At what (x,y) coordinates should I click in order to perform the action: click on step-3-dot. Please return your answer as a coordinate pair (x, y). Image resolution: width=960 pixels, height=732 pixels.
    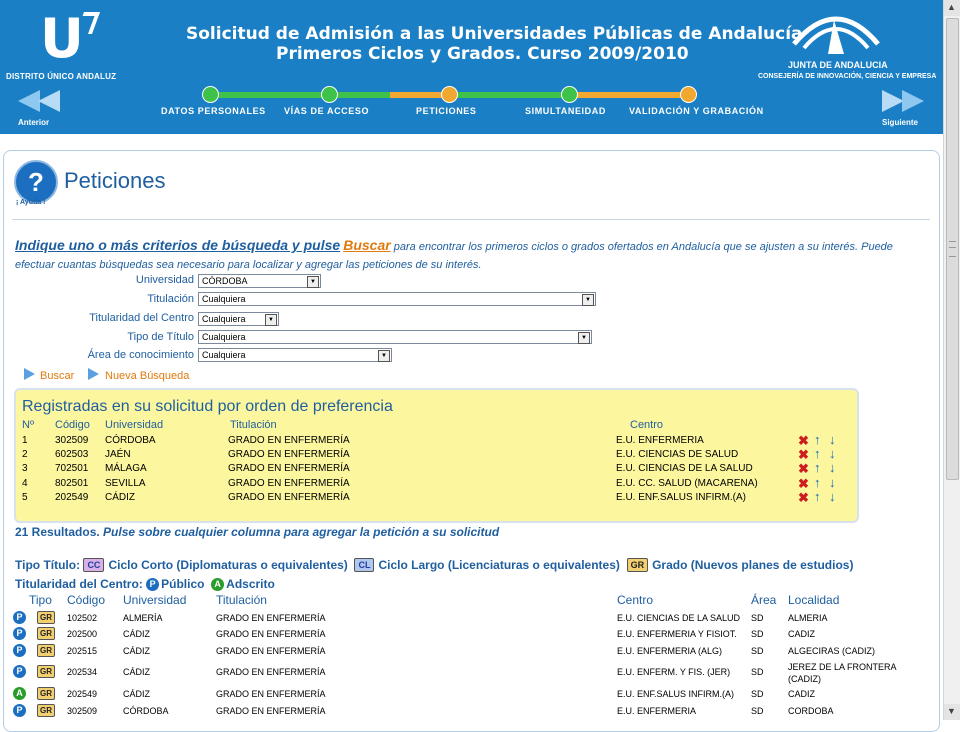
    Looking at the image, I should click on (449, 94).